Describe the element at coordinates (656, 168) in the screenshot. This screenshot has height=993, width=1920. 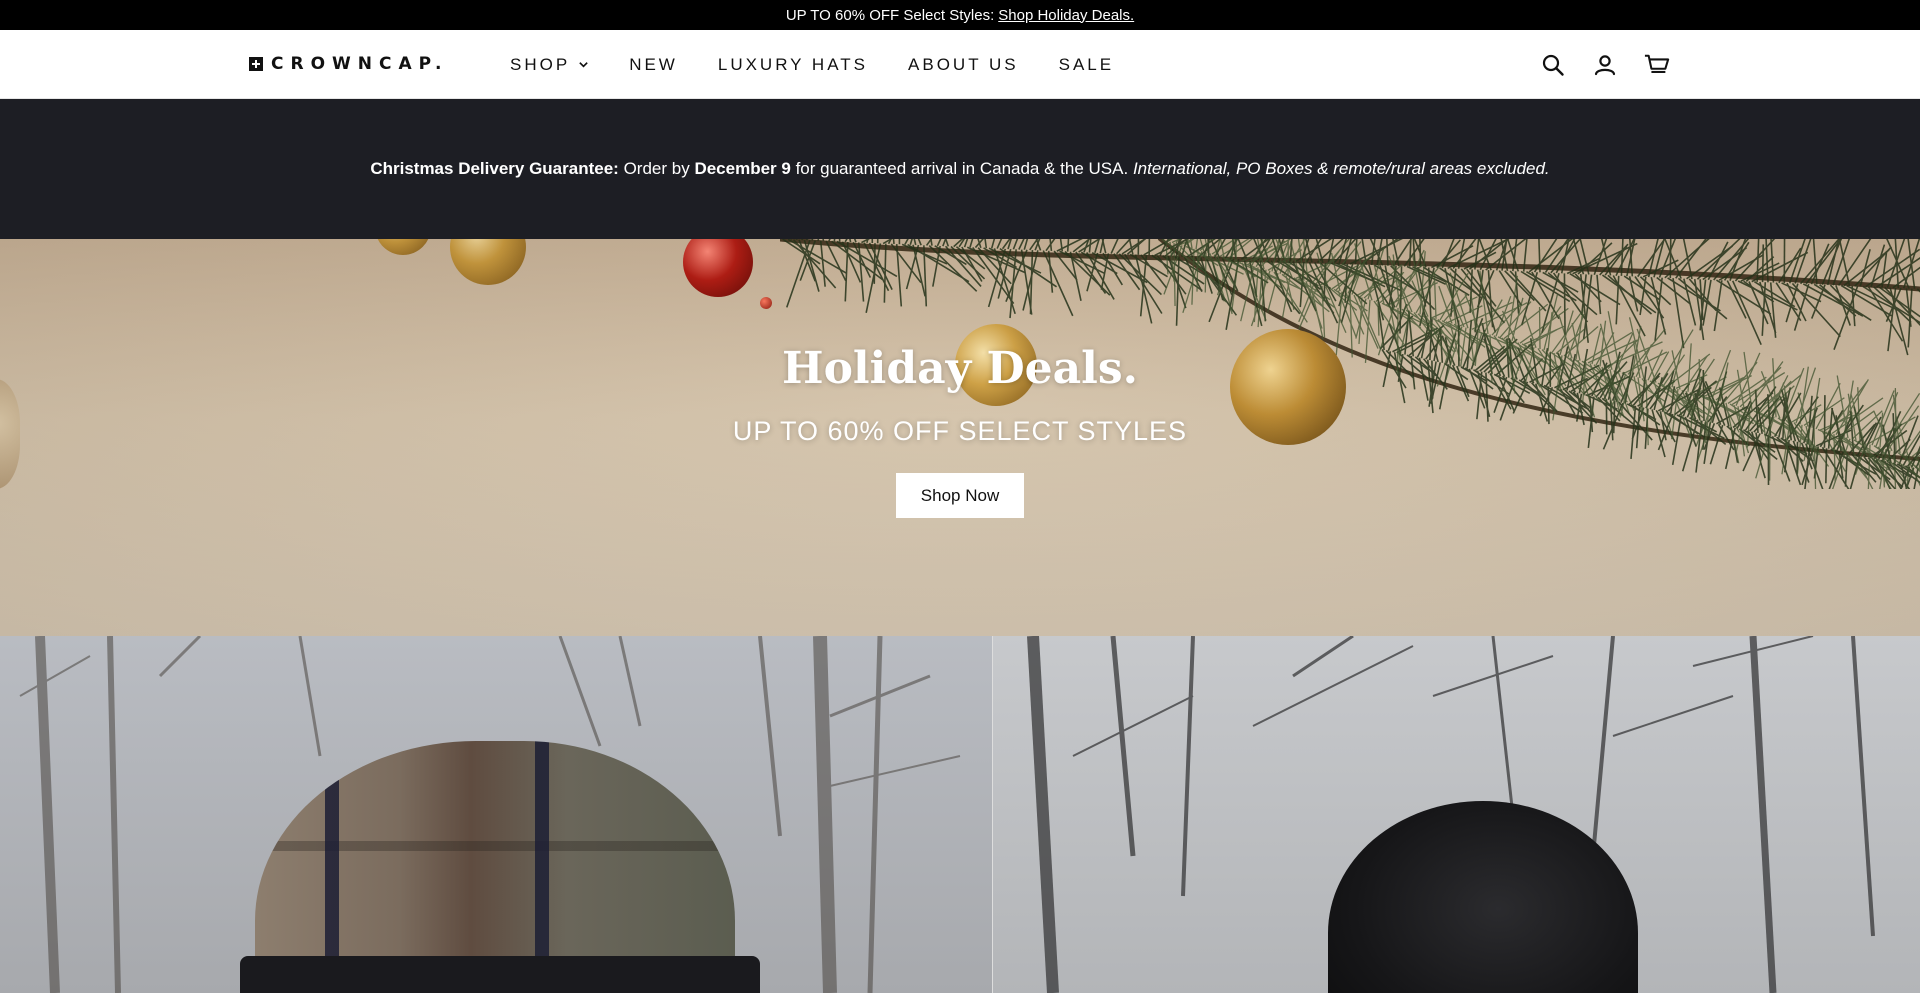
I see `notice-text-1: Order by` at that location.